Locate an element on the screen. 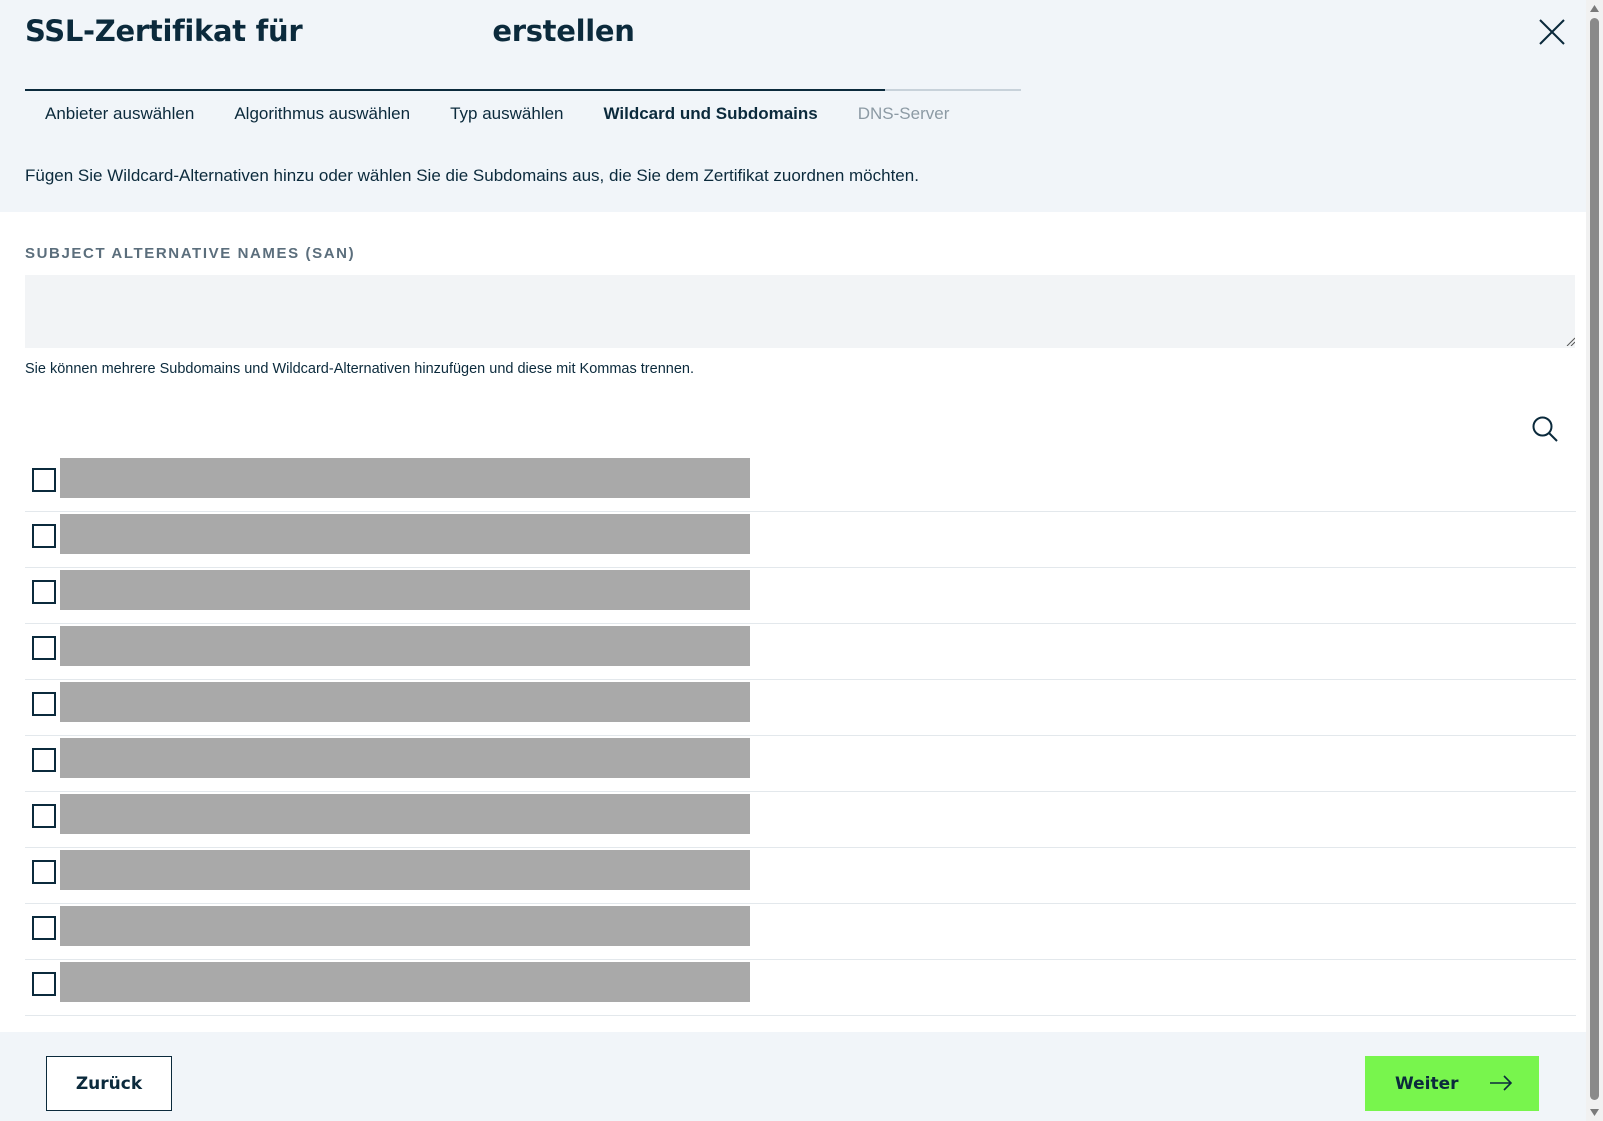  title-suffix: erstellen is located at coordinates (563, 31).